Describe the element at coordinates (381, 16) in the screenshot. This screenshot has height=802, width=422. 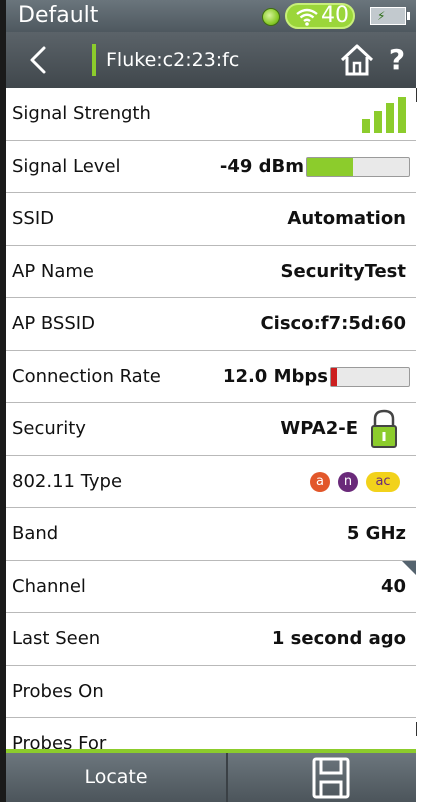
I see `plug-icon: ⚡` at that location.